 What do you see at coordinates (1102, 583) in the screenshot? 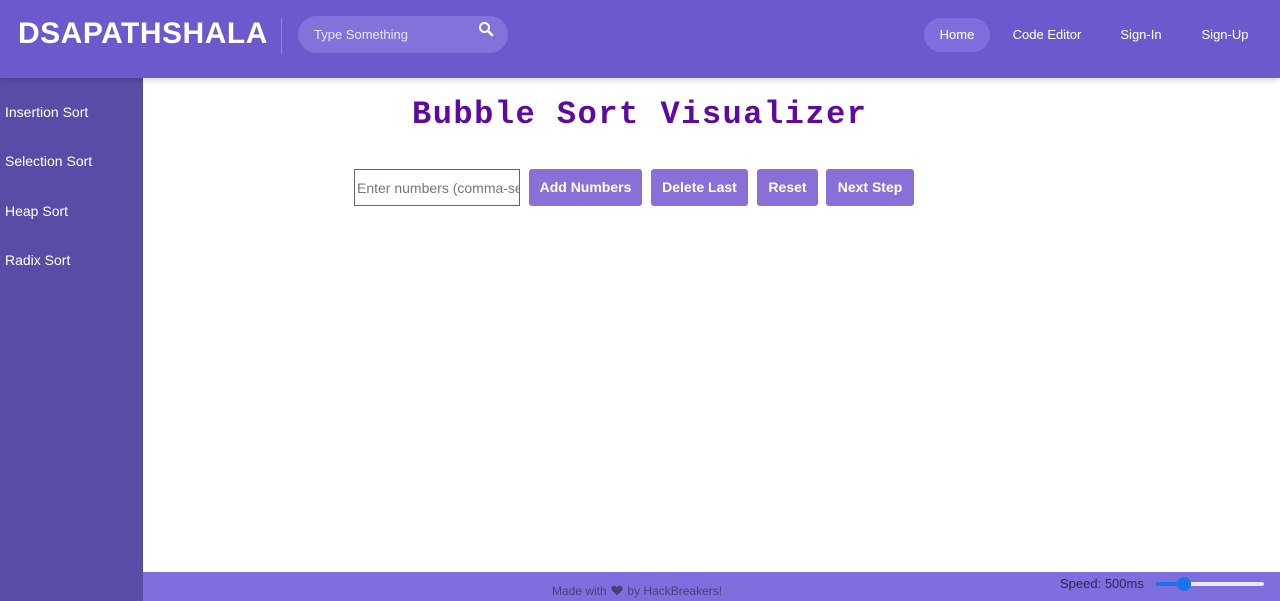
I see `speed-label: Speed: 500ms` at bounding box center [1102, 583].